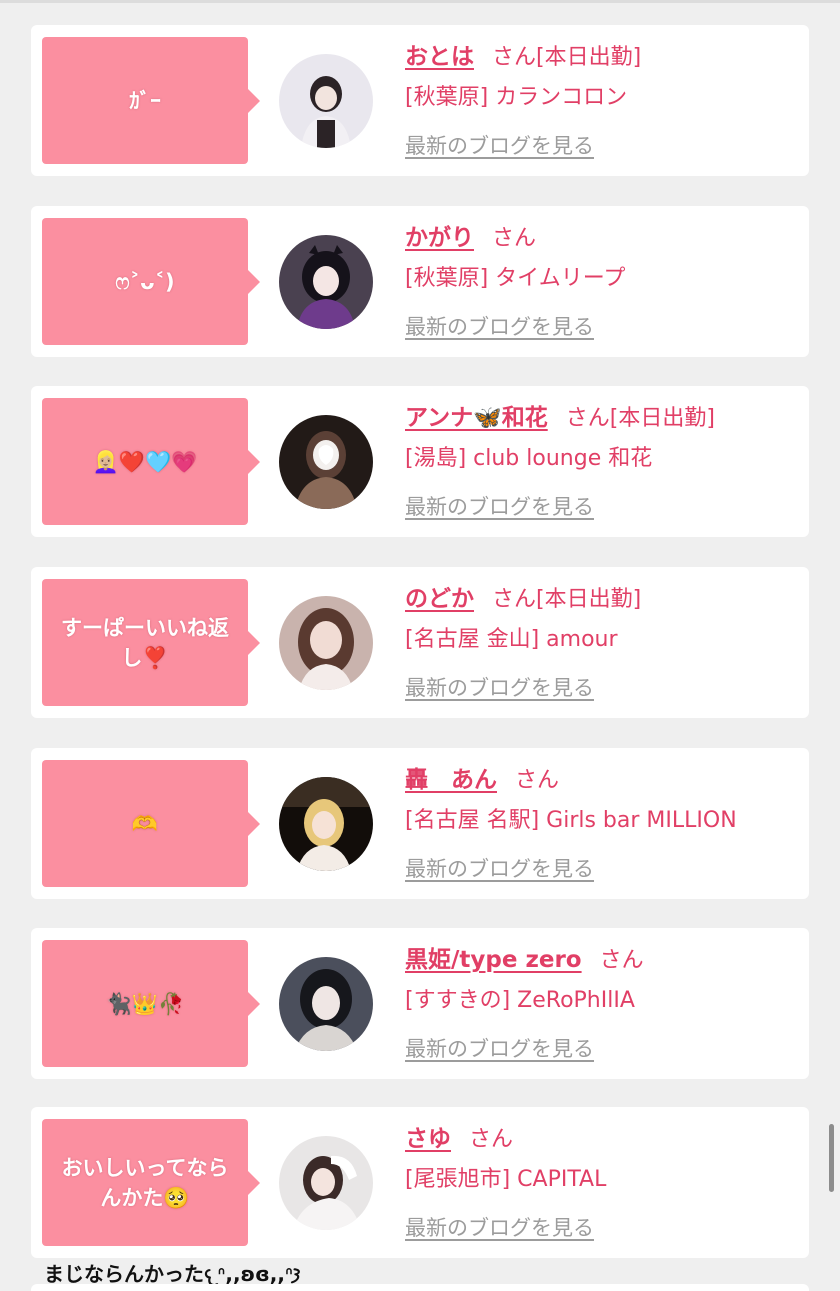  What do you see at coordinates (151, 1003) in the screenshot?
I see `comment-bubble: 🐈‍⬛👑🥀` at bounding box center [151, 1003].